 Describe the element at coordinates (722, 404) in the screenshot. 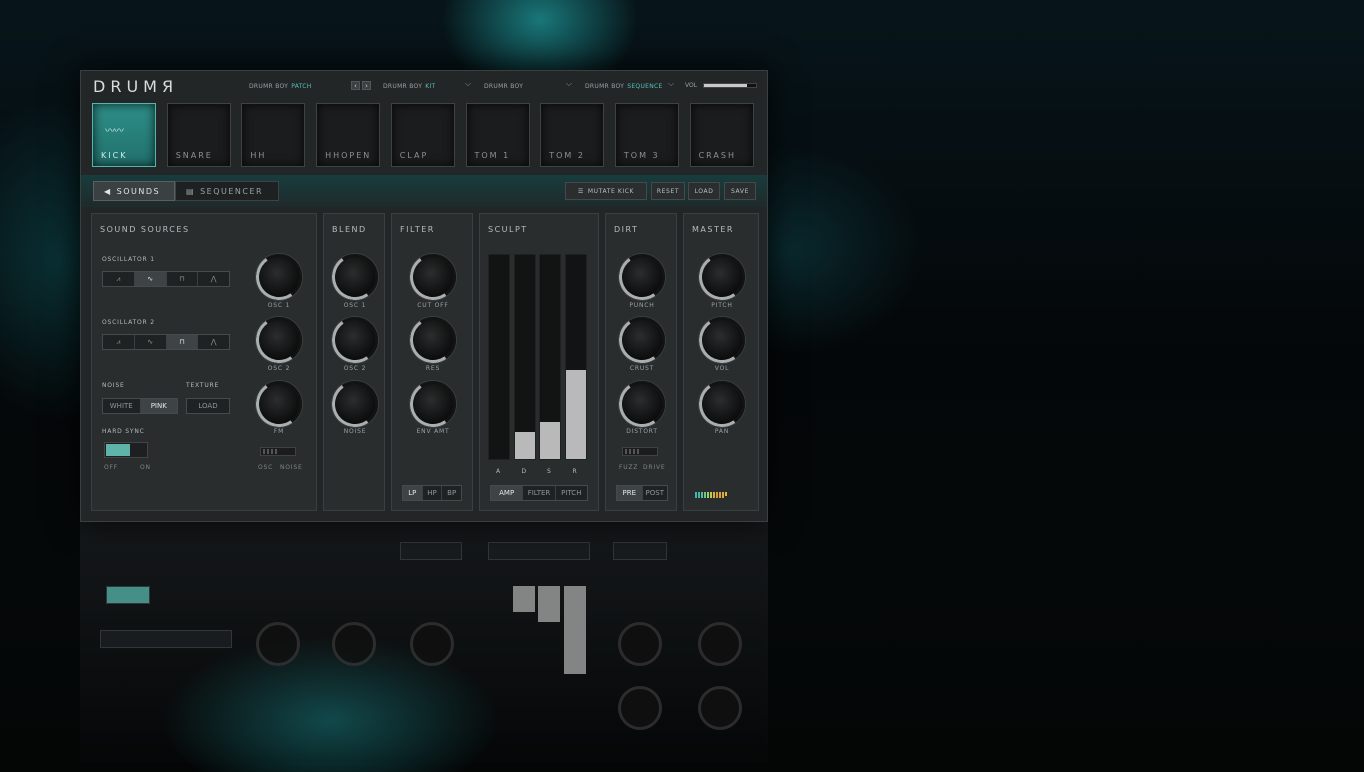

I see `pan-knob` at that location.